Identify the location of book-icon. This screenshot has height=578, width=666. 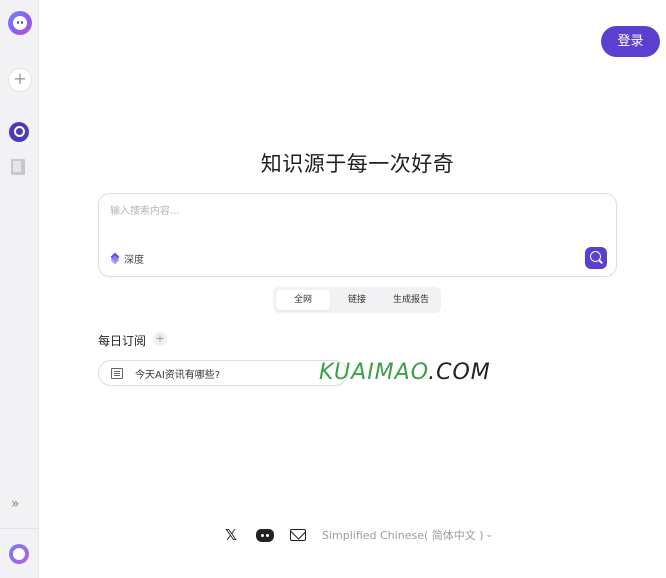
(18, 167).